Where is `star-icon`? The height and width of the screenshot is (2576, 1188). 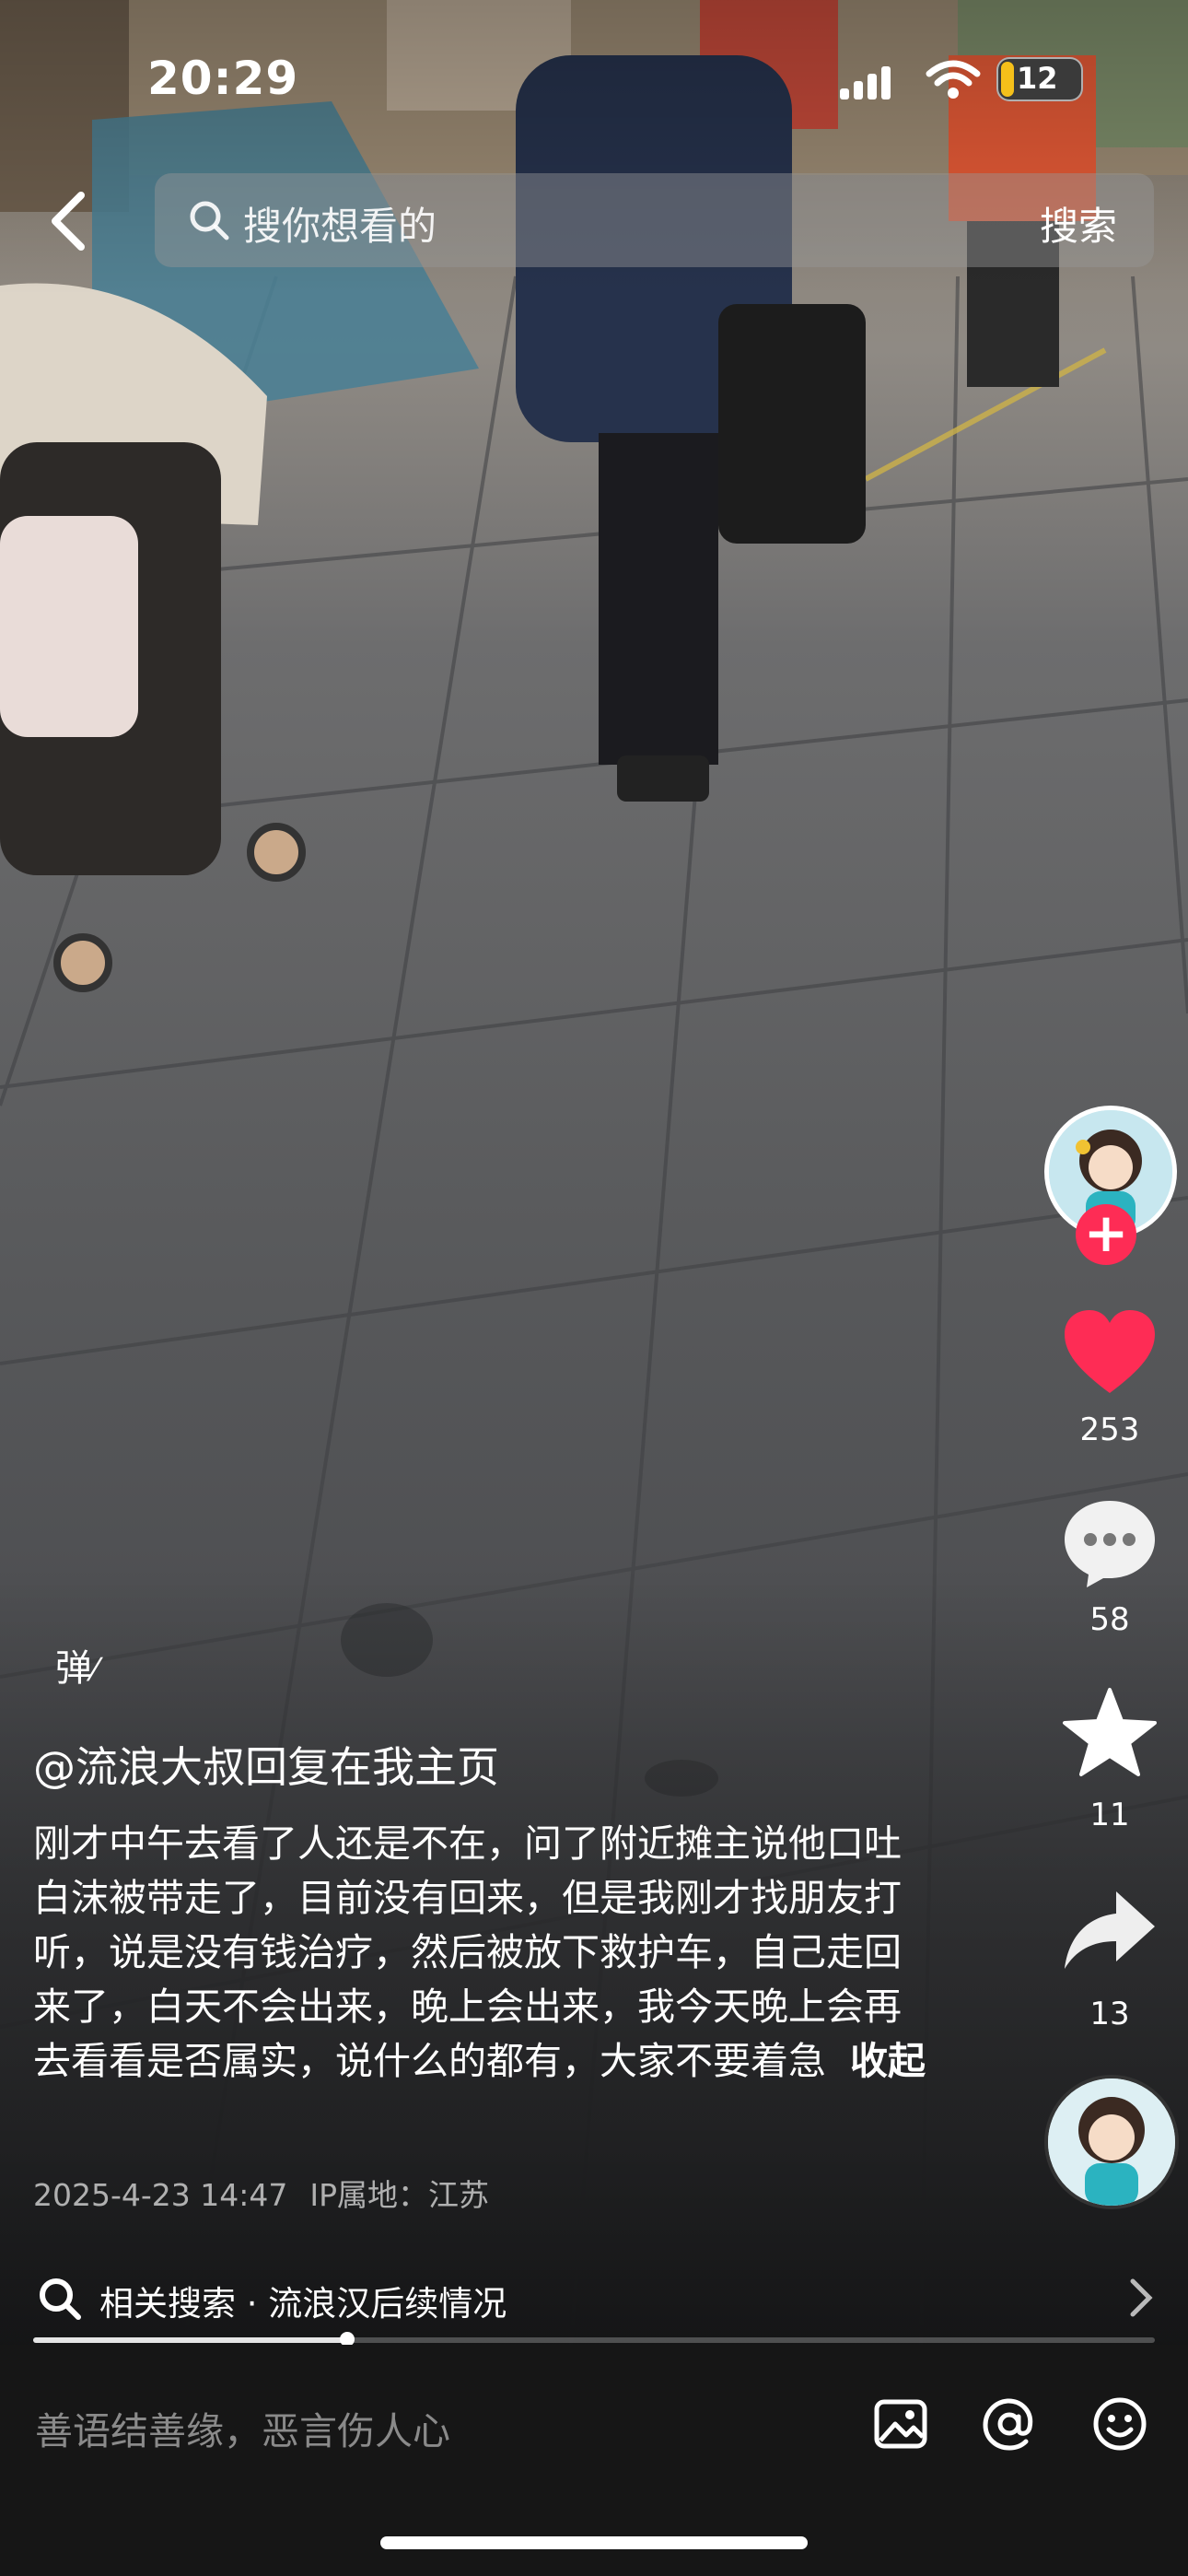 star-icon is located at coordinates (1110, 1732).